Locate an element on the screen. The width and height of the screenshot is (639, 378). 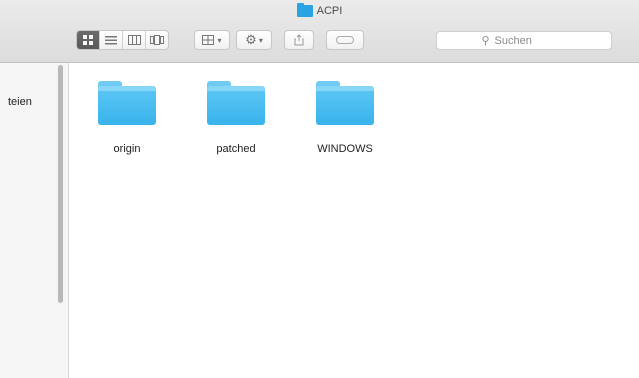
share-icon is located at coordinates (299, 40).